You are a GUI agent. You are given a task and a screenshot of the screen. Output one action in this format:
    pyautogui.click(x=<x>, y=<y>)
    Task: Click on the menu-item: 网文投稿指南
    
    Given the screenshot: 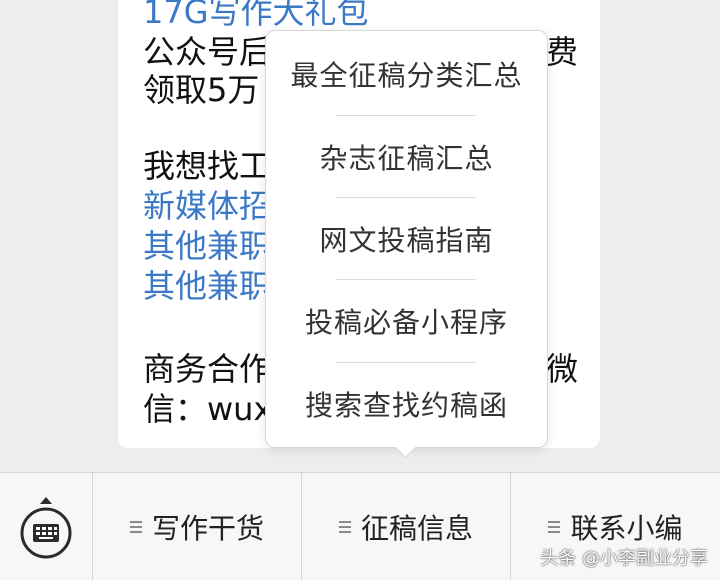 What is the action you would take?
    pyautogui.click(x=406, y=239)
    